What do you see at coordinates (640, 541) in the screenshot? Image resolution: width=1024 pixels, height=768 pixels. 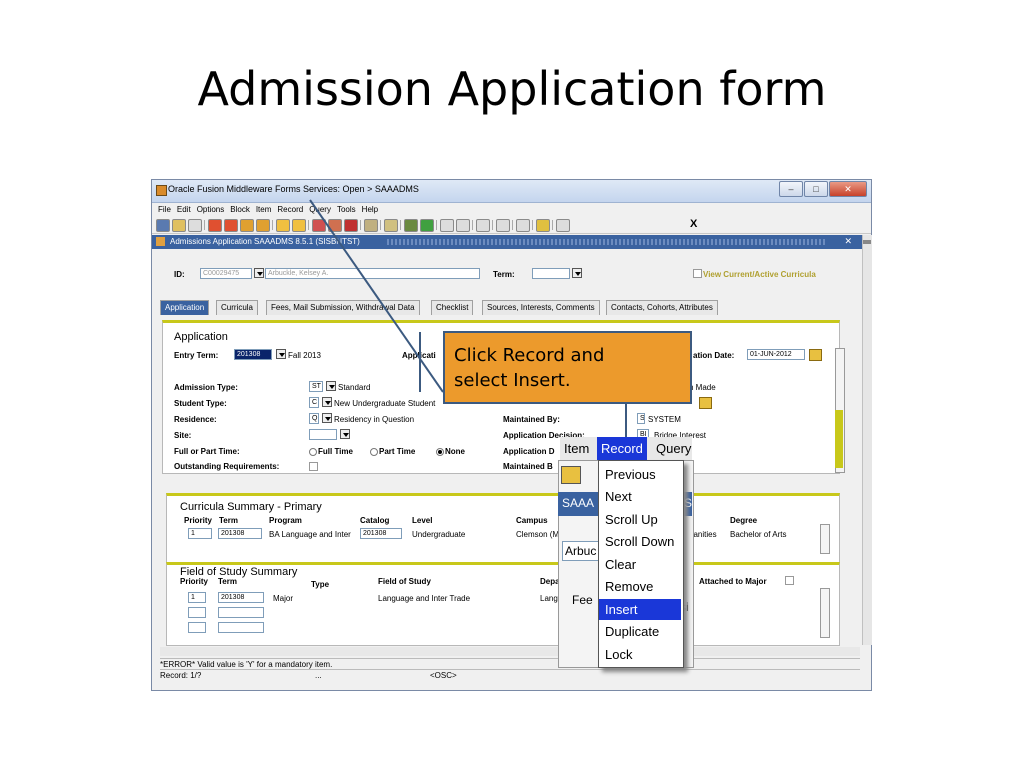 I see `menu-scroll-down: Scroll Down` at bounding box center [640, 541].